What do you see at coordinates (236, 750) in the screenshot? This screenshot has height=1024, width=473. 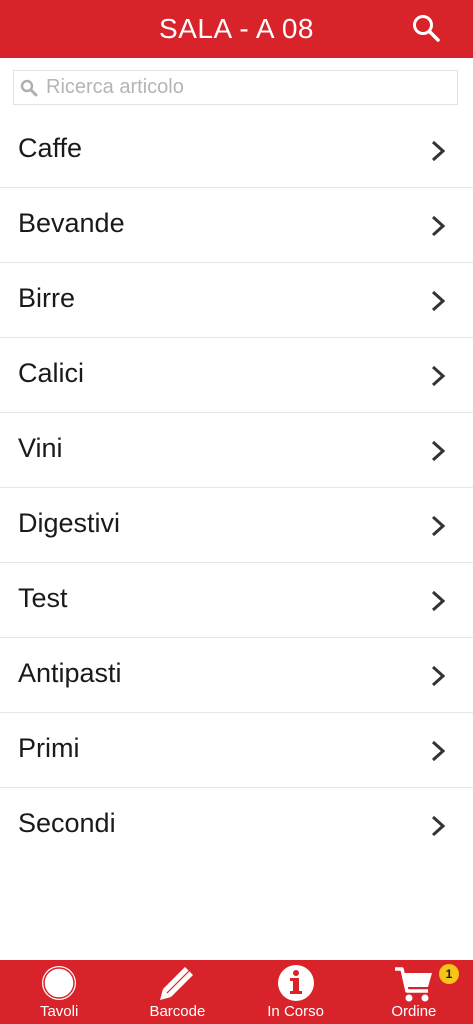 I see `list-item-primi: Primi` at bounding box center [236, 750].